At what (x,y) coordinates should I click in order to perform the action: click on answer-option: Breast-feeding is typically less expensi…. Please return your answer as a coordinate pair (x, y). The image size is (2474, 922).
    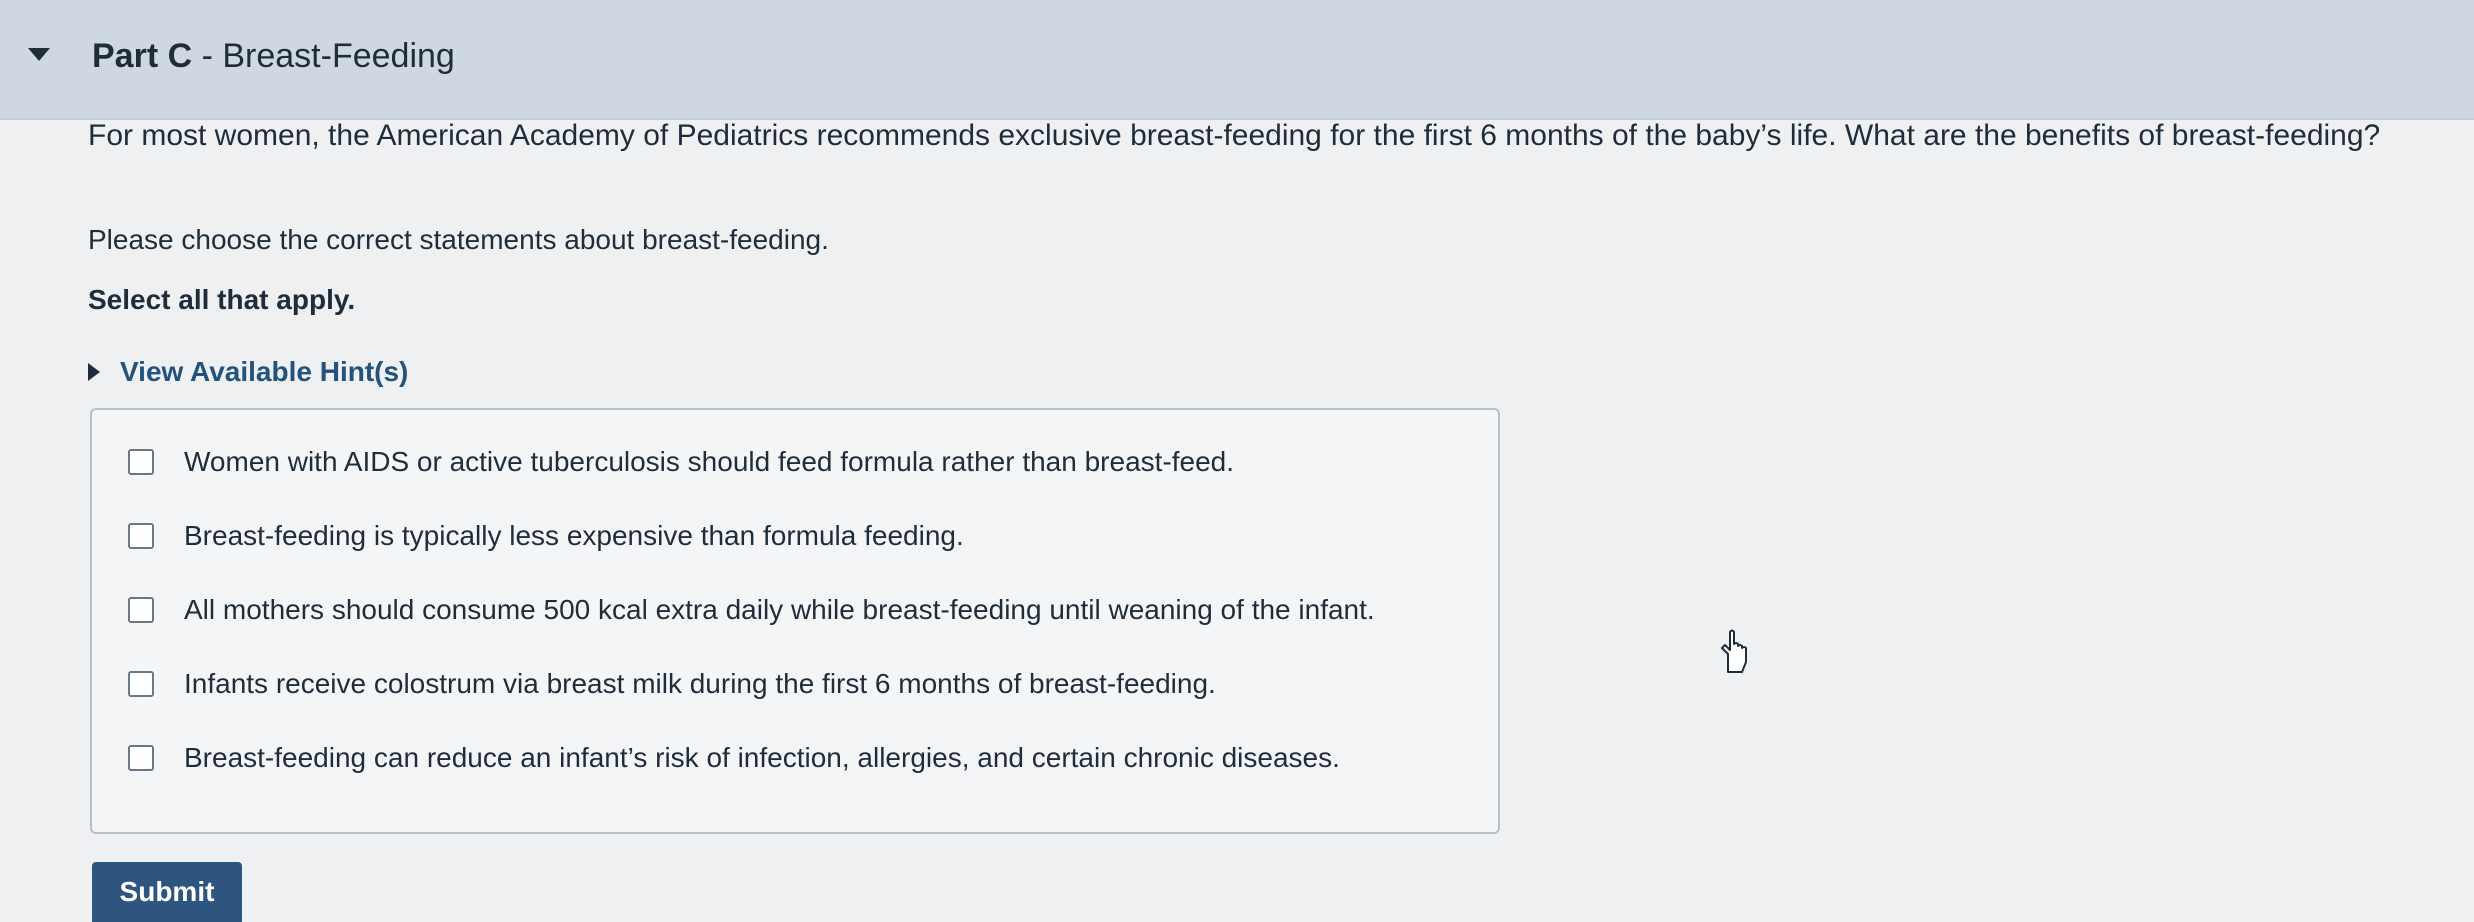
    Looking at the image, I should click on (546, 536).